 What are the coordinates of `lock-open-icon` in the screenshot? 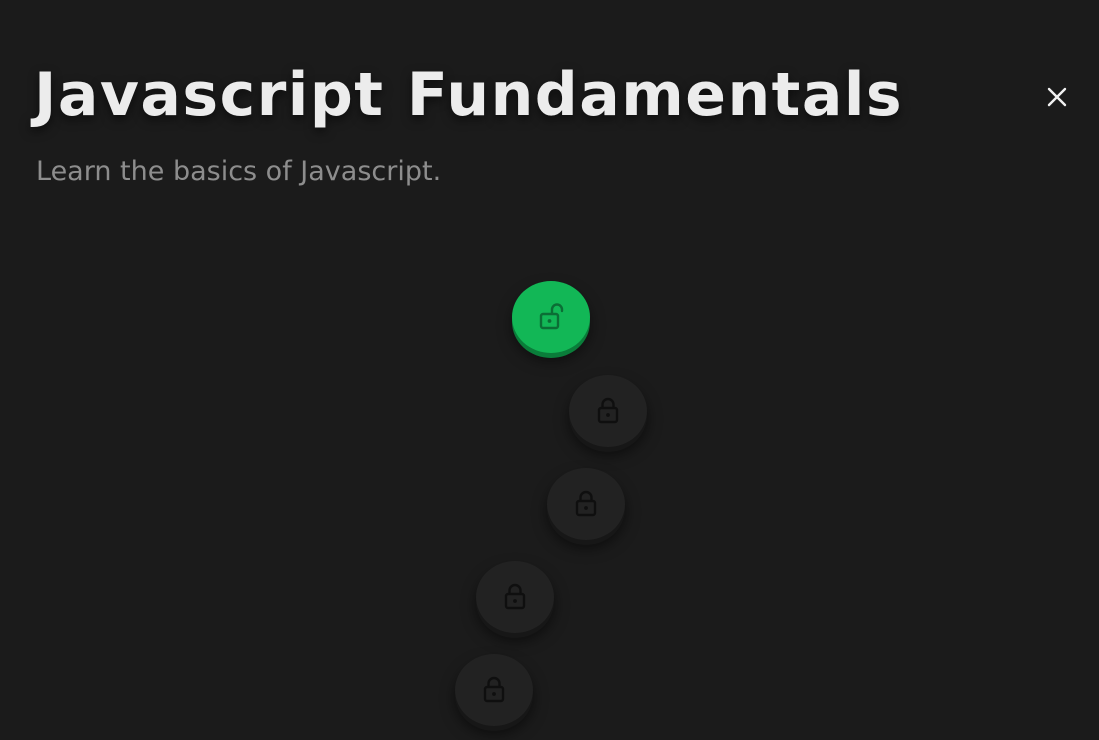 It's located at (551, 316).